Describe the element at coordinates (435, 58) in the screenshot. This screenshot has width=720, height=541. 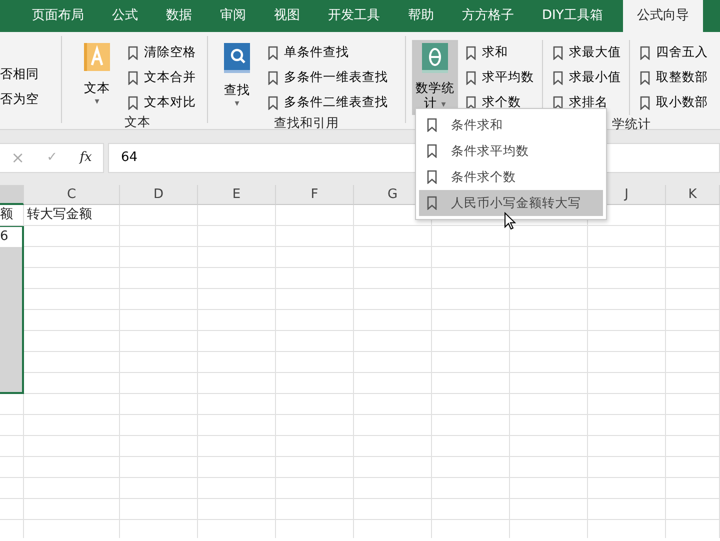
I see `theta-book-icon` at that location.